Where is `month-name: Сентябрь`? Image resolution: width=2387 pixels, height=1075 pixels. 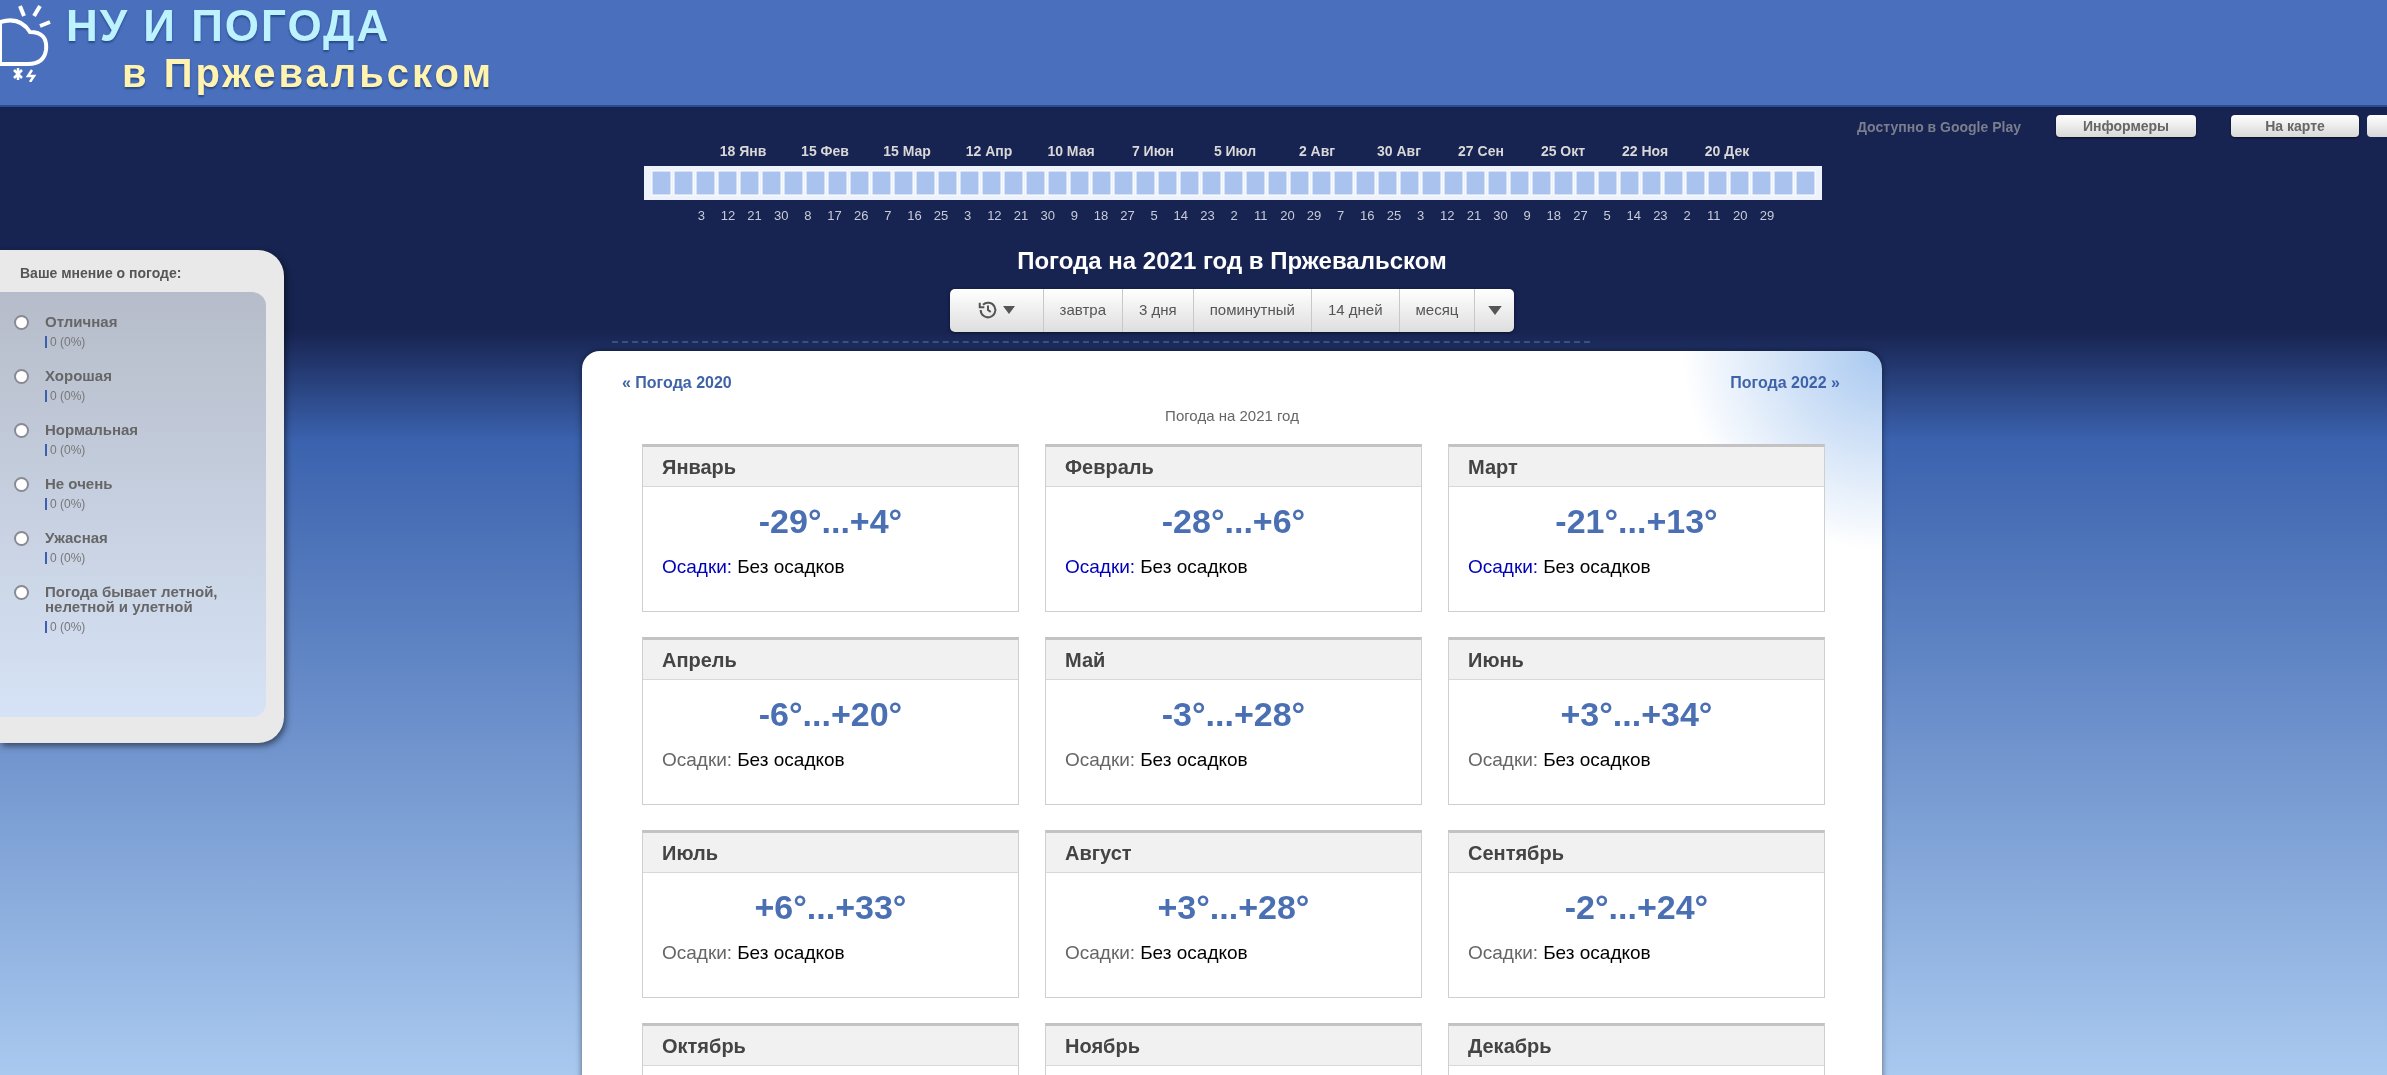 month-name: Сентябрь is located at coordinates (1516, 853).